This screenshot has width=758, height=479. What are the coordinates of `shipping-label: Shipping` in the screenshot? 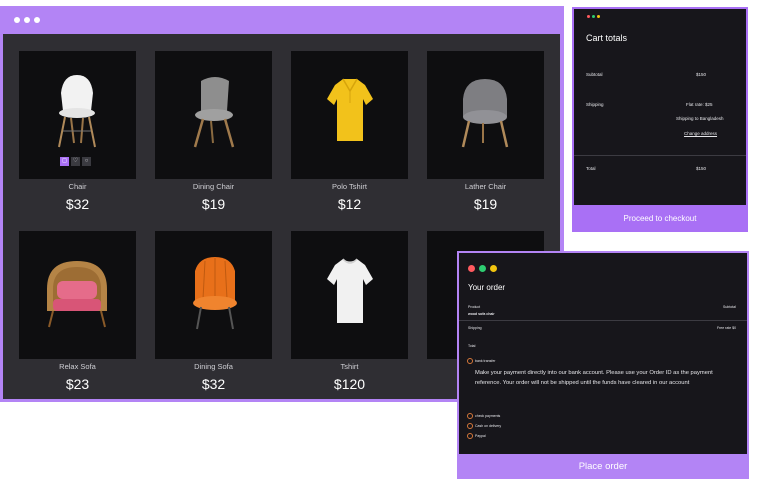 It's located at (595, 104).